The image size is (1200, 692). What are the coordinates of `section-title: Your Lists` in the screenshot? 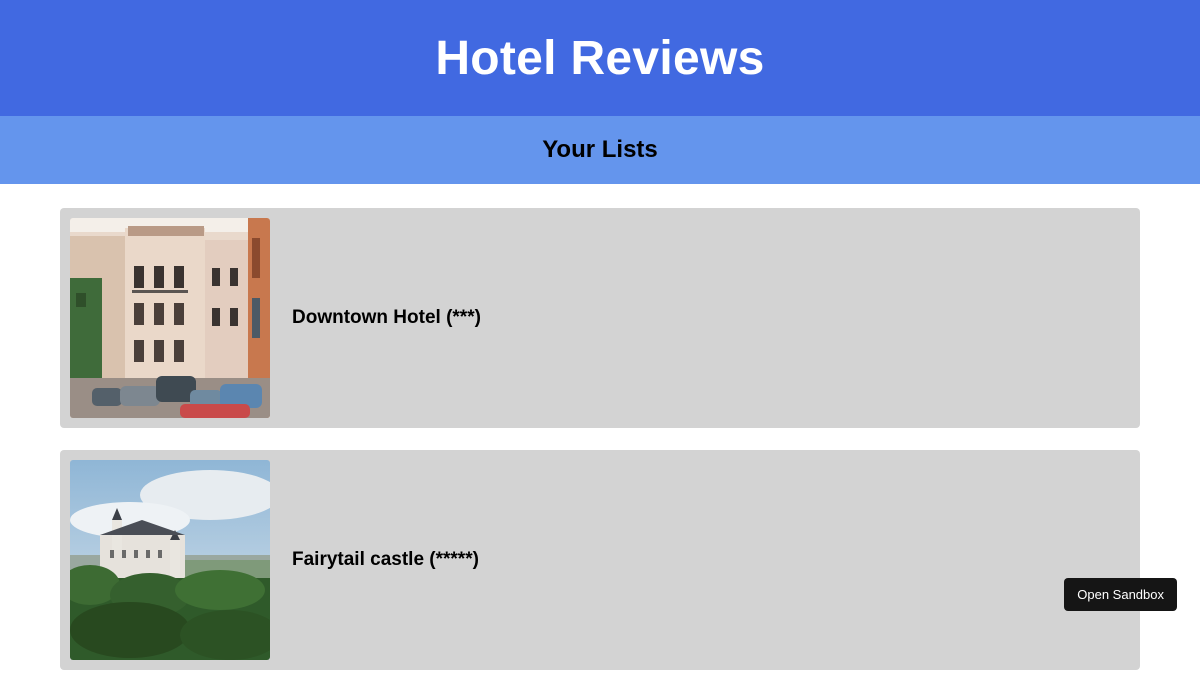 It's located at (600, 150).